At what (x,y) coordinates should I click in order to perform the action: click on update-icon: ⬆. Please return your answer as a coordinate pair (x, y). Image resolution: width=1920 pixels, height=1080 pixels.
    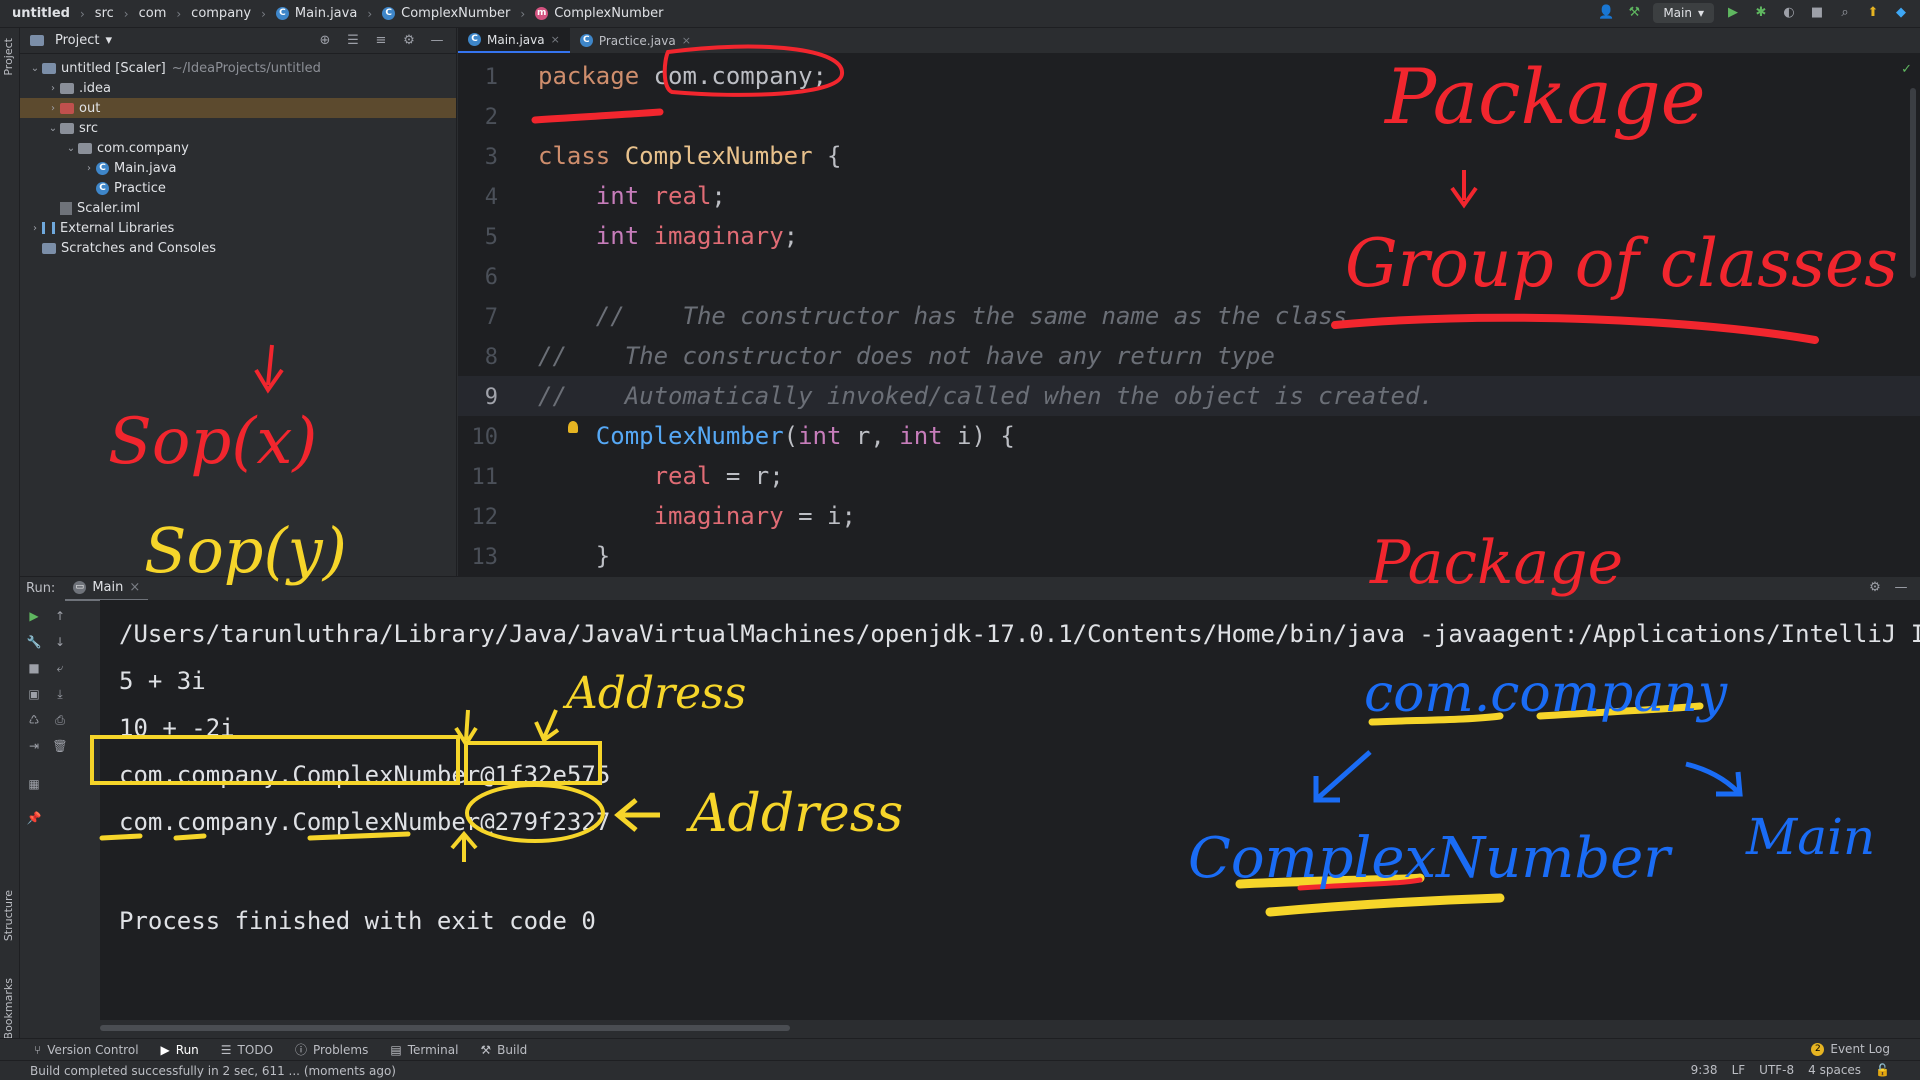
    Looking at the image, I should click on (1873, 13).